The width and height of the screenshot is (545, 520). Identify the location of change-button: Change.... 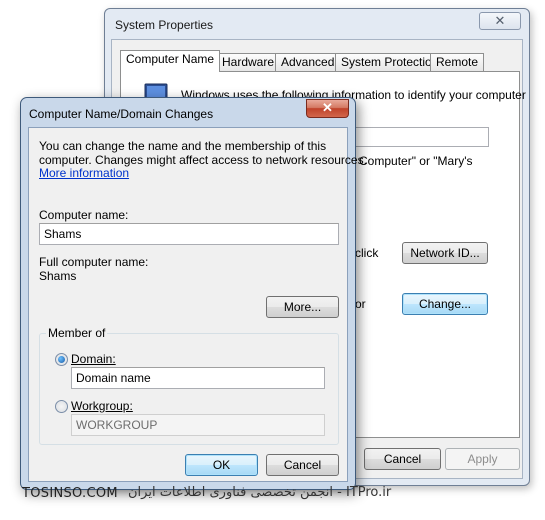
(445, 304).